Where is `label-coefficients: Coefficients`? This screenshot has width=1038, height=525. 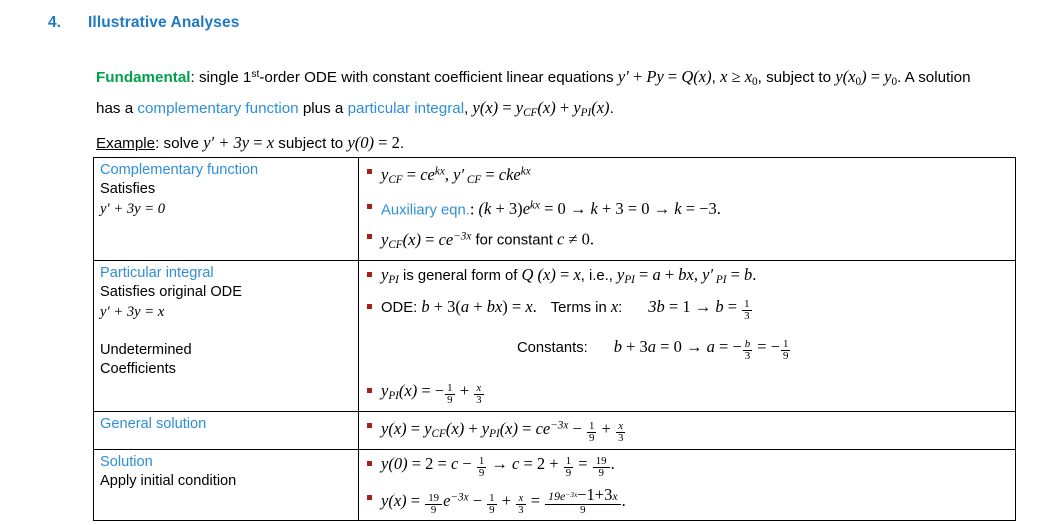 label-coefficients: Coefficients is located at coordinates (138, 369).